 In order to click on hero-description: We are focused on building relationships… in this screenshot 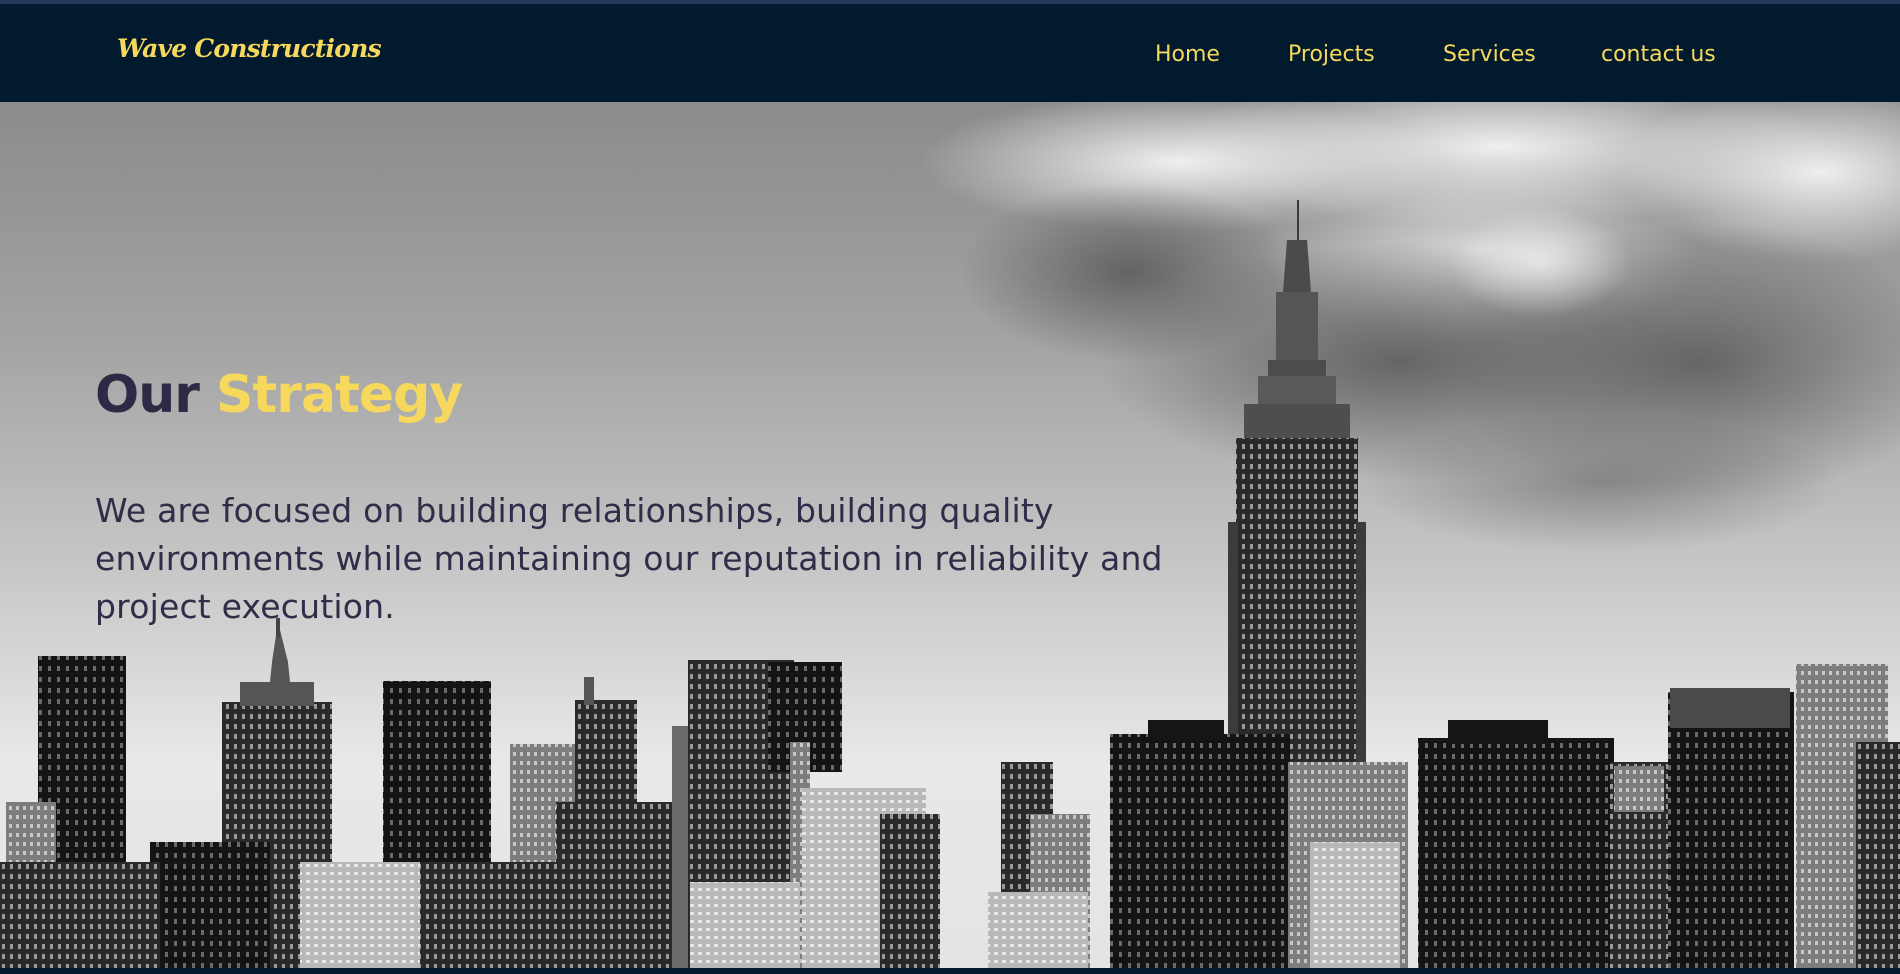, I will do `click(629, 558)`.